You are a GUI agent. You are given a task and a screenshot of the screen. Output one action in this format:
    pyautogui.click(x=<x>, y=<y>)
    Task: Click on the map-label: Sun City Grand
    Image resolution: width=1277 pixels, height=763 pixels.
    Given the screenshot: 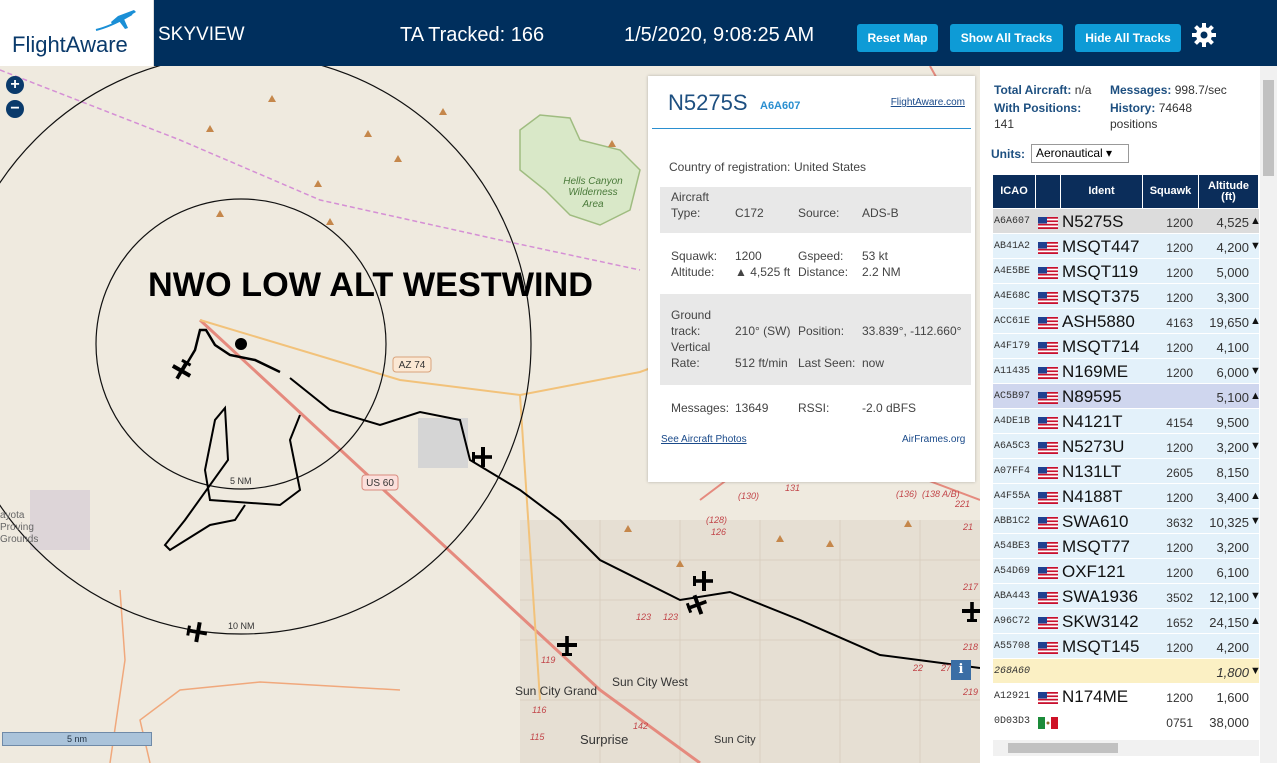 What is the action you would take?
    pyautogui.click(x=556, y=691)
    